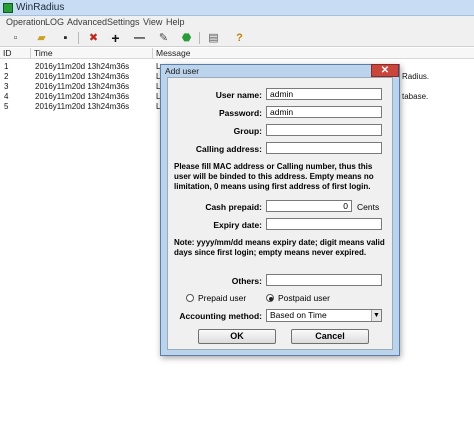 The height and width of the screenshot is (429, 474). Describe the element at coordinates (376, 315) in the screenshot. I see `chevron-down-icon: ▼` at that location.